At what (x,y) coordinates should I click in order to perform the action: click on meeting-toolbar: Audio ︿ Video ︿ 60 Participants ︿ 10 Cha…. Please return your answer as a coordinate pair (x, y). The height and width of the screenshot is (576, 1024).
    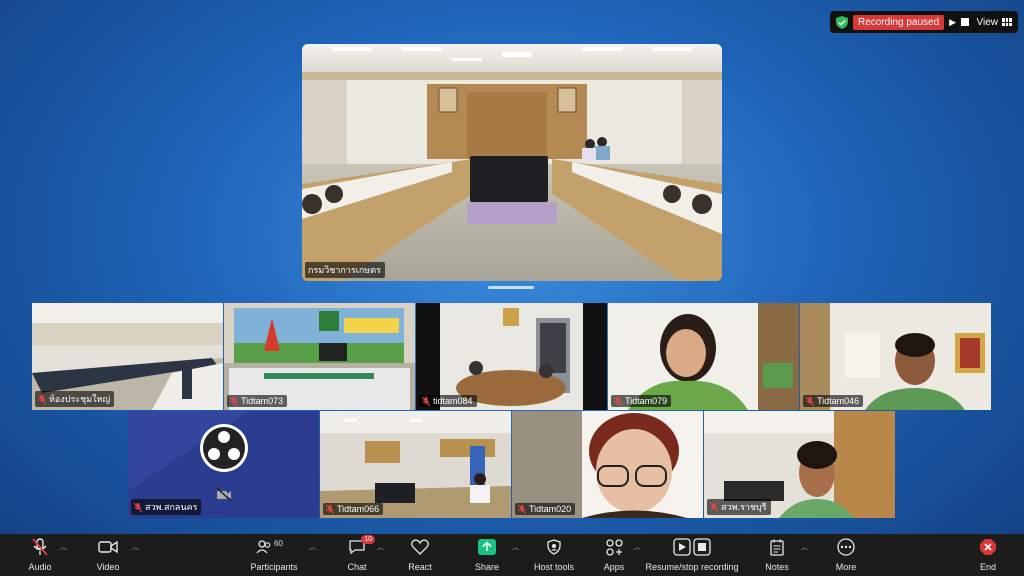
    Looking at the image, I should click on (512, 555).